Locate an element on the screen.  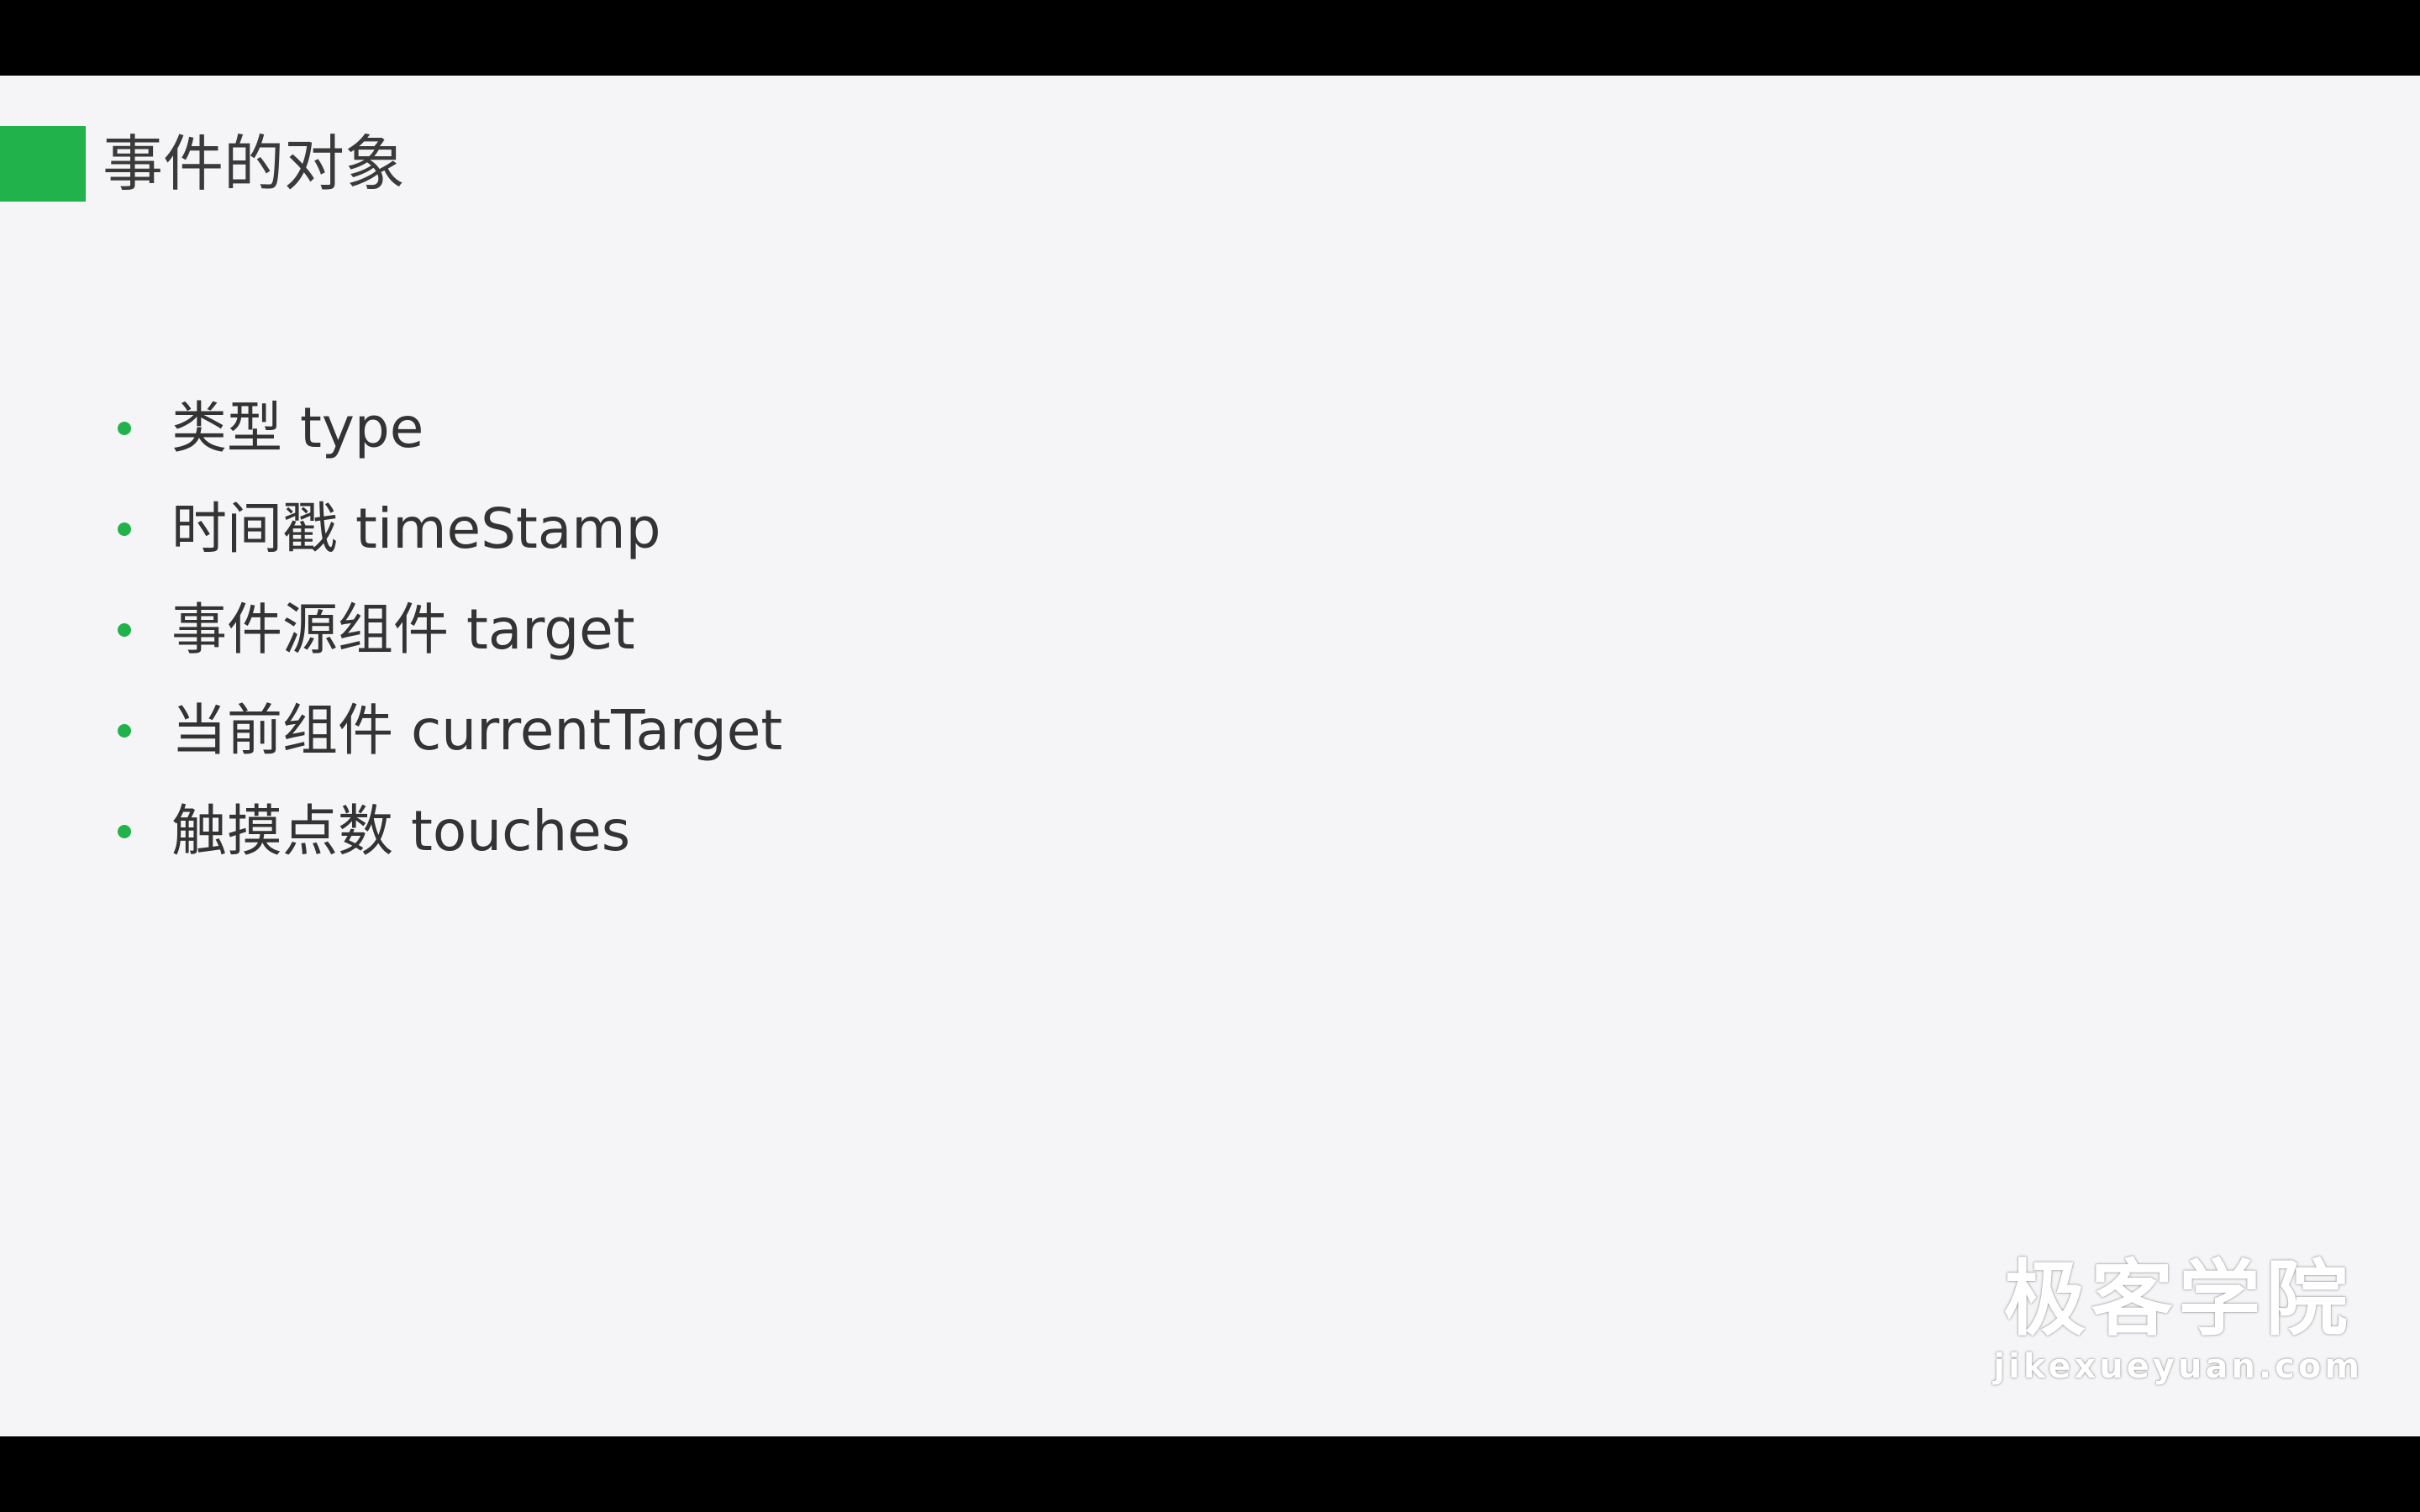
bullet-text: 触摸点数 touches is located at coordinates (401, 831).